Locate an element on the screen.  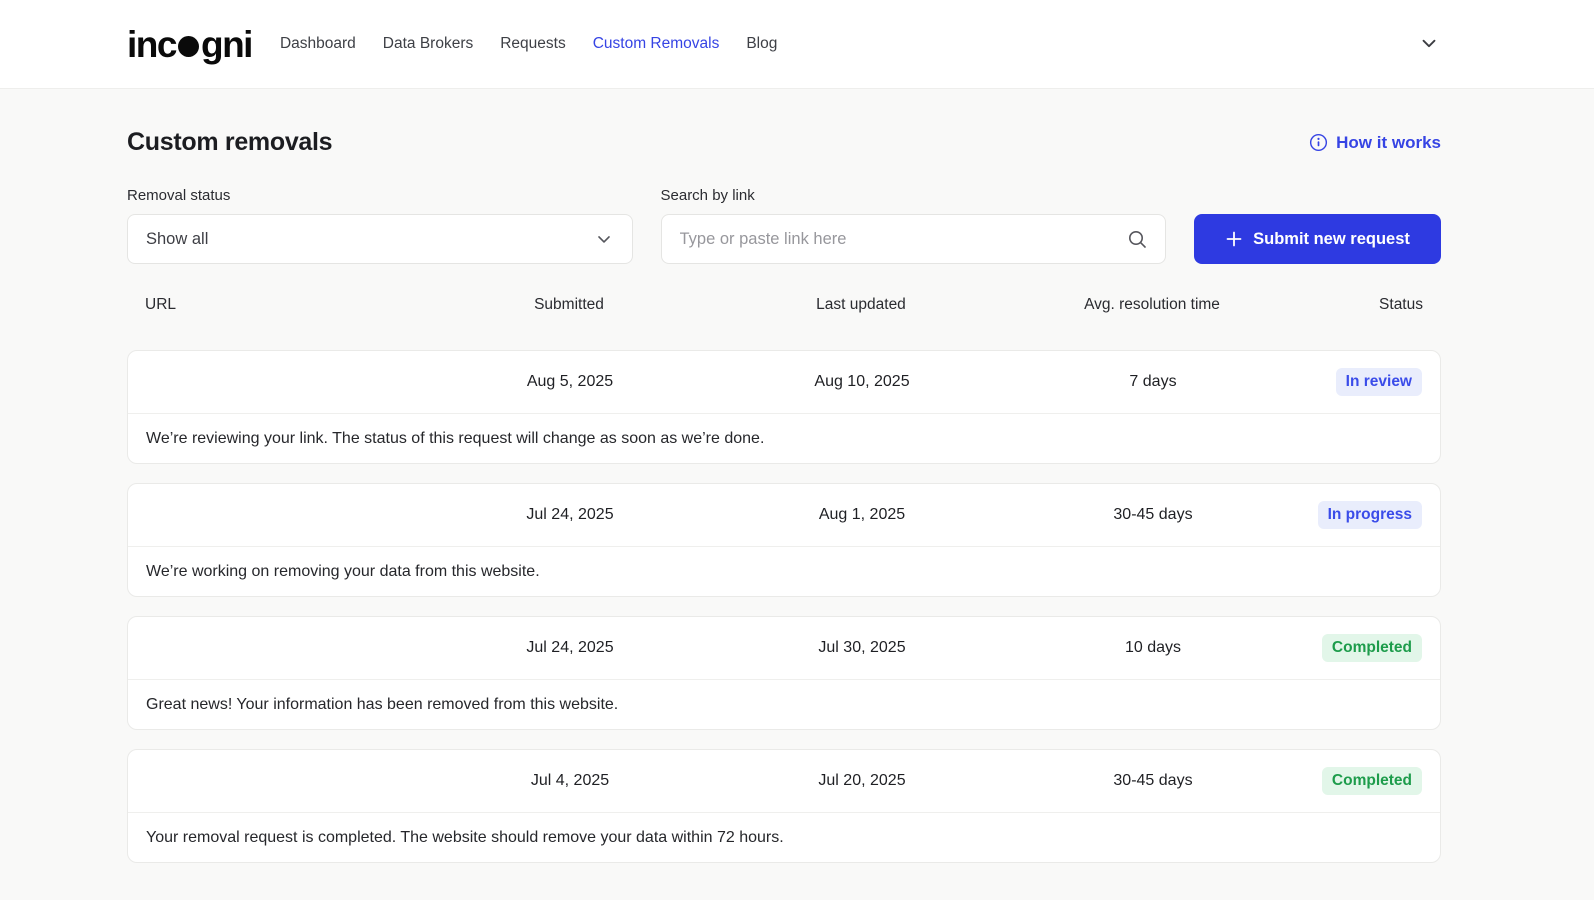
last-updated-date: Jul 30, 2025 is located at coordinates (862, 647).